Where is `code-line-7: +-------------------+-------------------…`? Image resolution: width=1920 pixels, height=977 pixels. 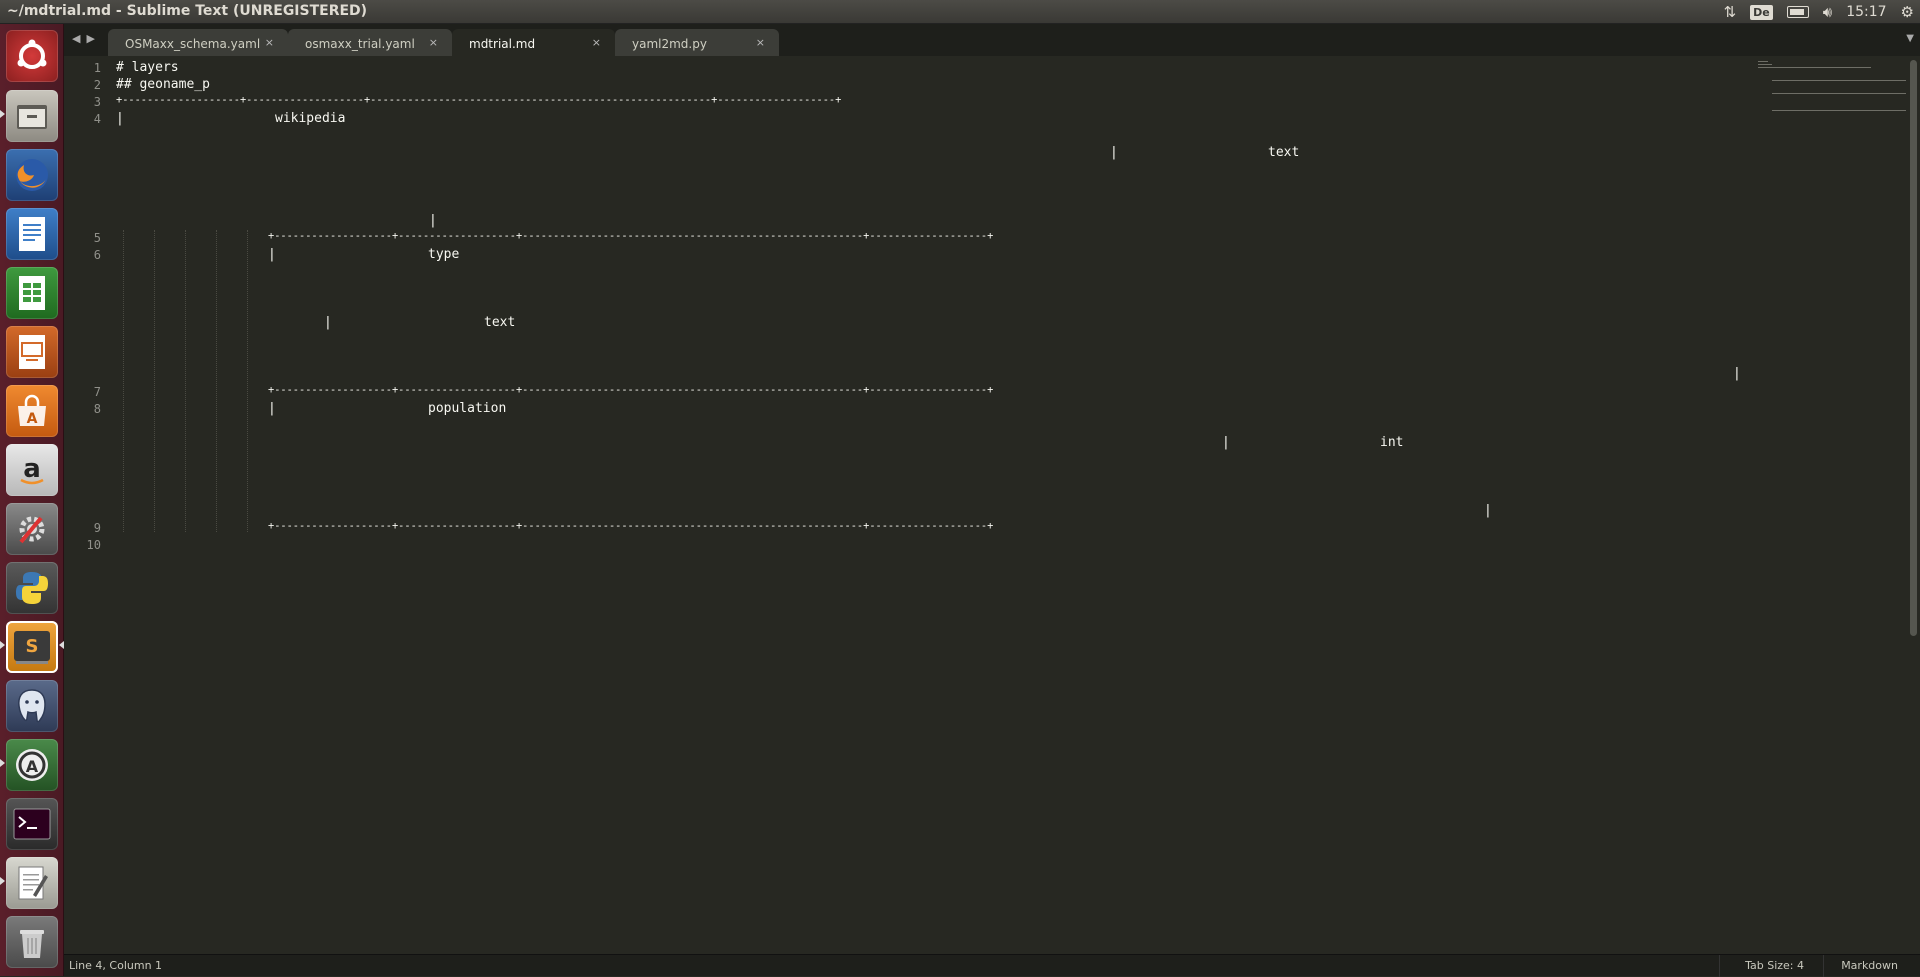 code-line-7: +-------------------+-------------------… is located at coordinates (631, 390).